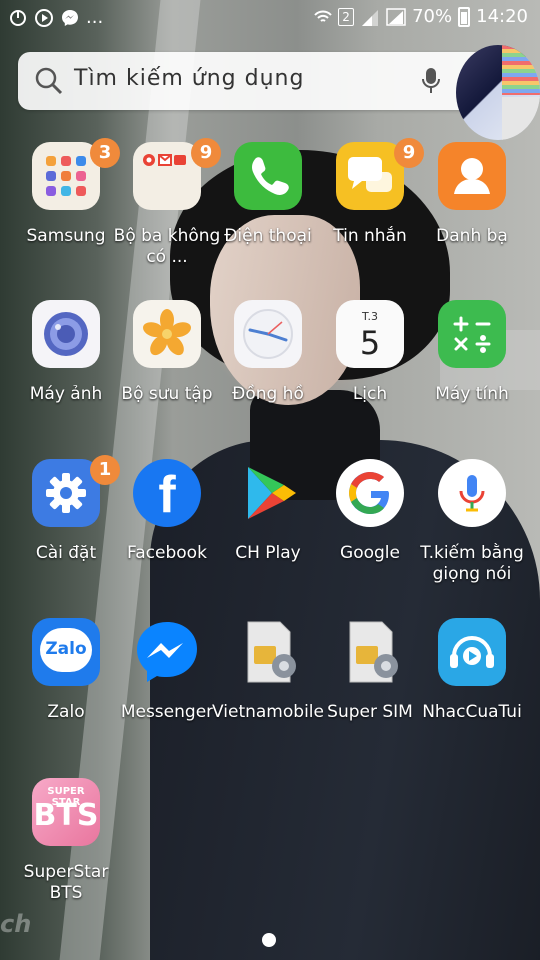  What do you see at coordinates (472, 652) in the screenshot?
I see `nhaccuatui-icon` at bounding box center [472, 652].